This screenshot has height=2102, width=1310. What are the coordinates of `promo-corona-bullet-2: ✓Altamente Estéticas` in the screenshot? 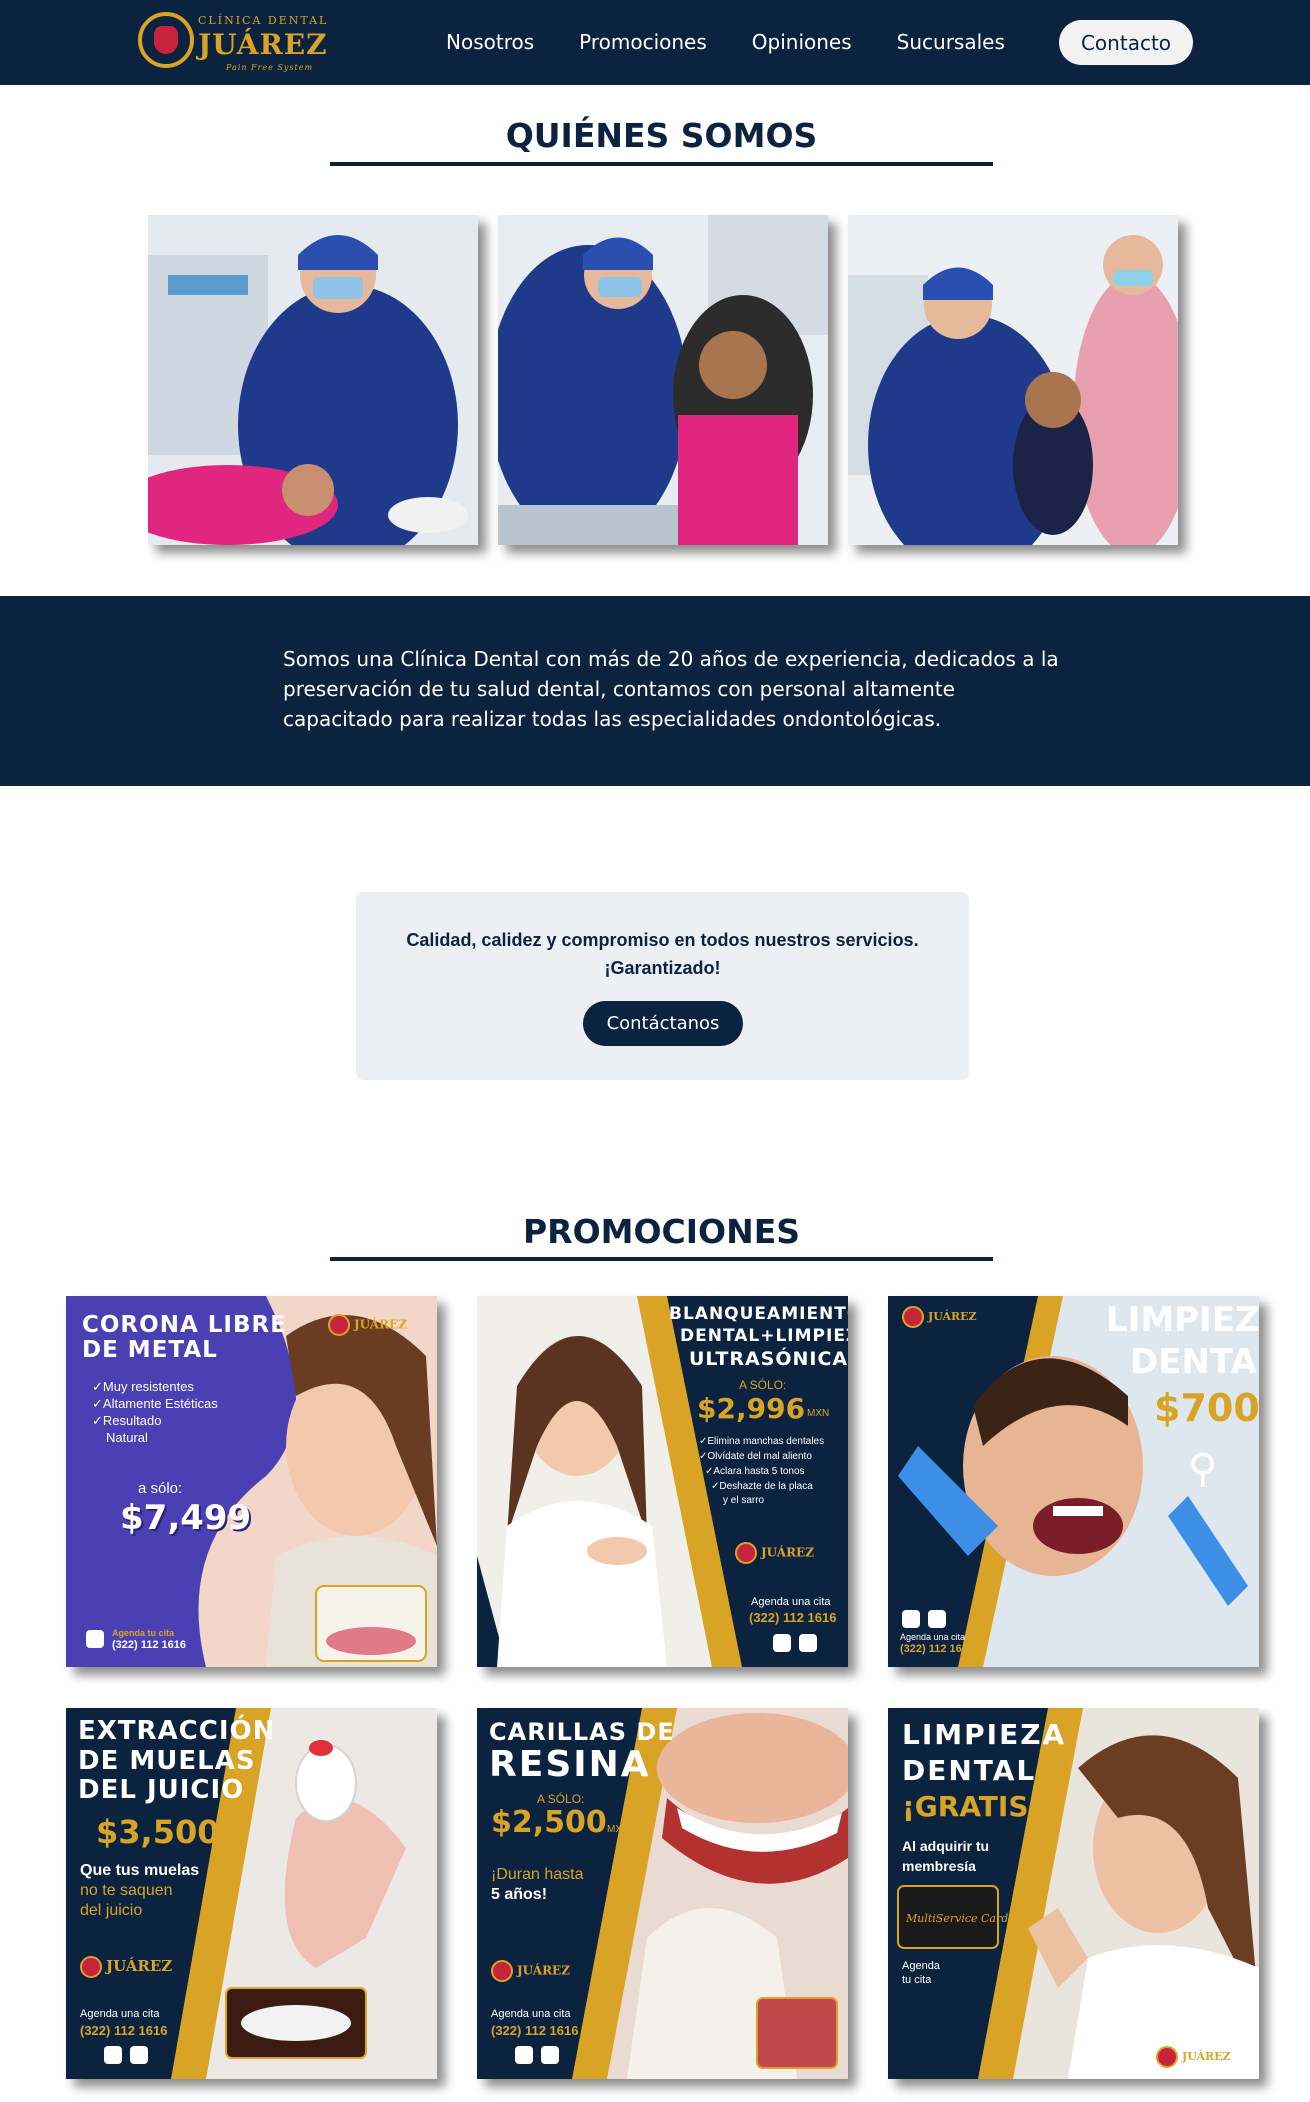 It's located at (155, 1403).